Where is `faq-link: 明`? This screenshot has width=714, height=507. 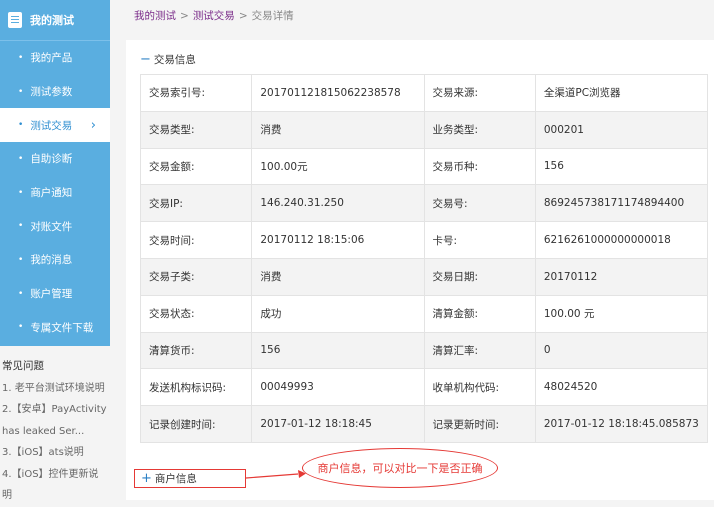
faq-link: 明 is located at coordinates (57, 496).